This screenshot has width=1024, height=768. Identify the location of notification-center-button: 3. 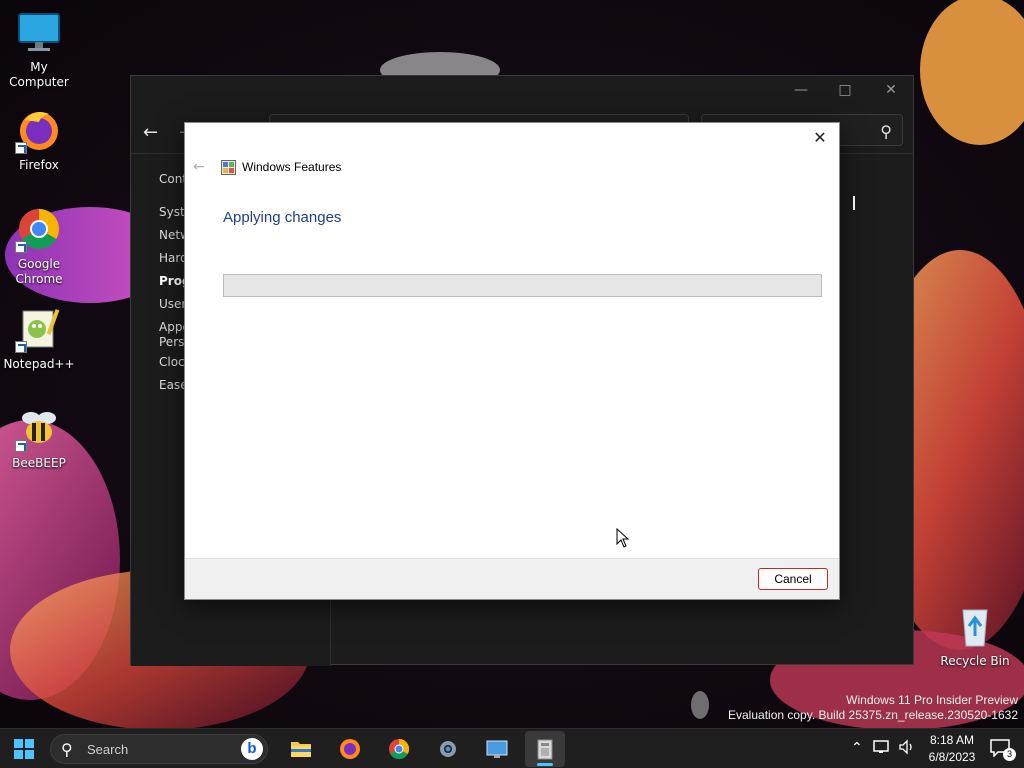
(1003, 750).